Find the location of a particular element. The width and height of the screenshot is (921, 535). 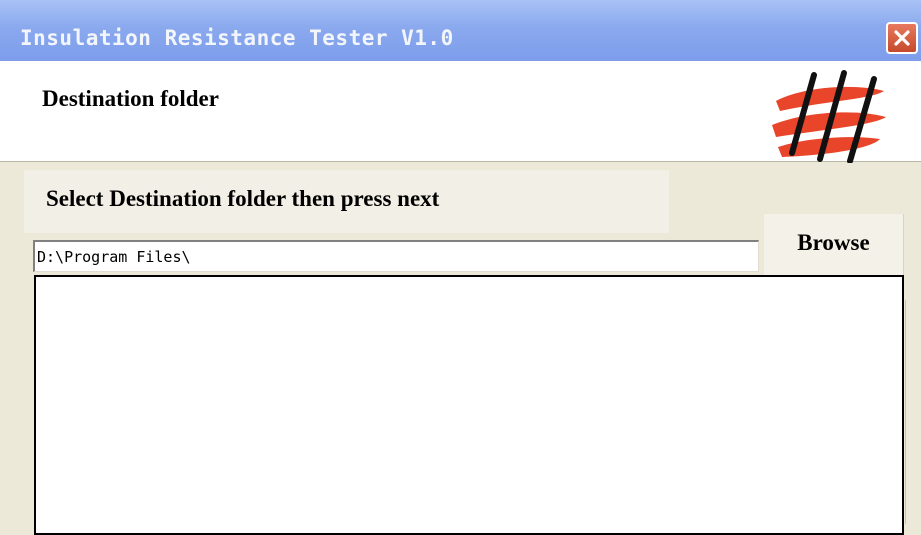

close-icon is located at coordinates (902, 38).